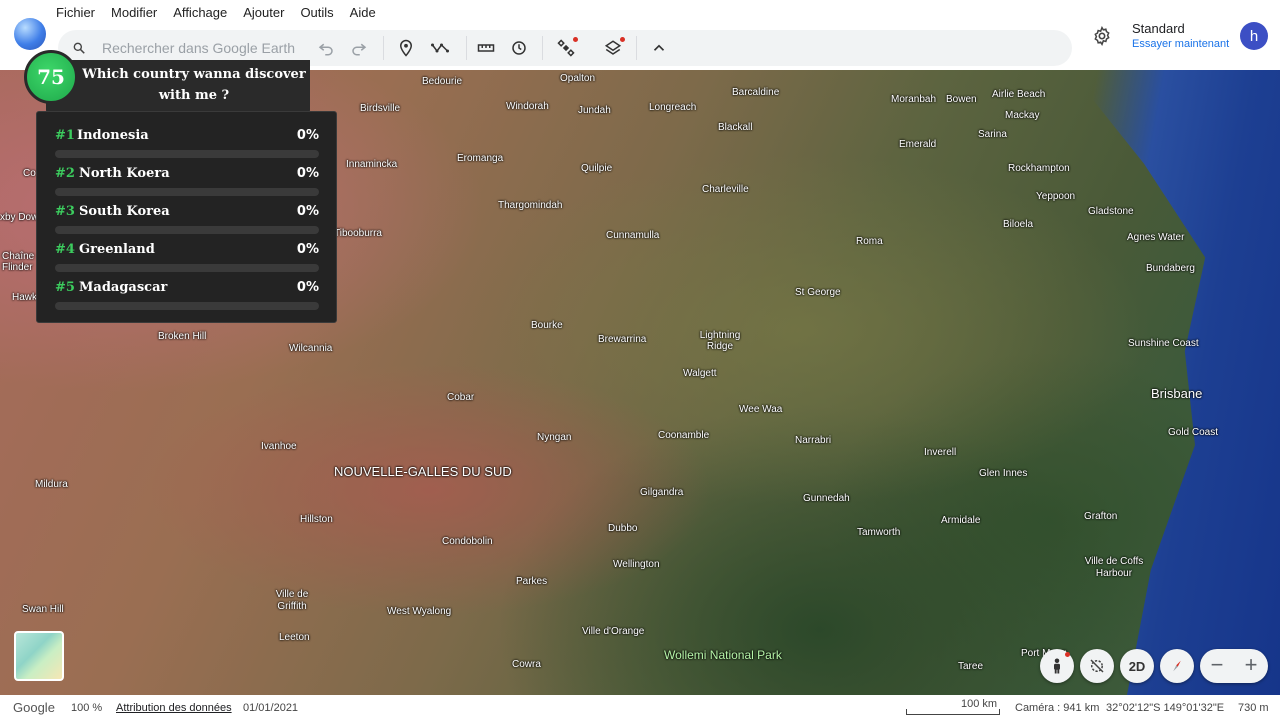  I want to click on map-label: Hillston, so click(316, 519).